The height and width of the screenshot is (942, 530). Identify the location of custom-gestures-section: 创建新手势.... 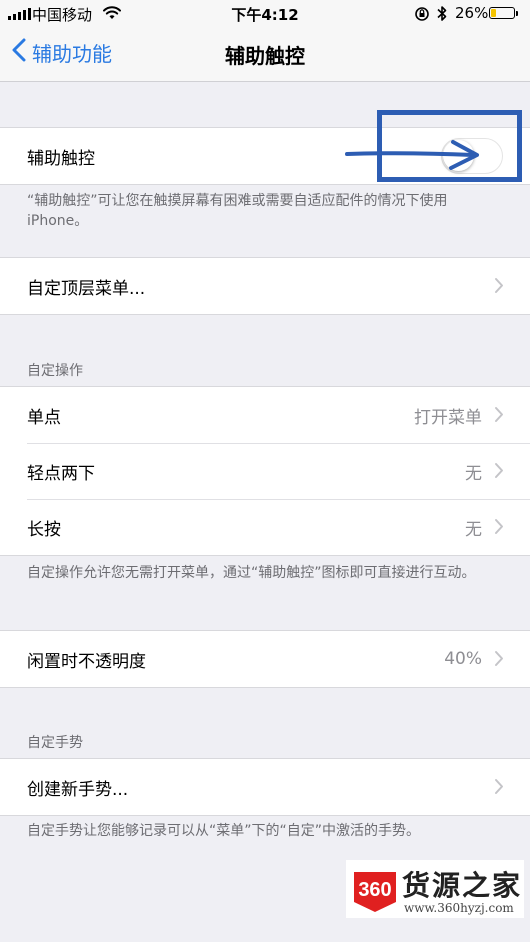
(265, 787).